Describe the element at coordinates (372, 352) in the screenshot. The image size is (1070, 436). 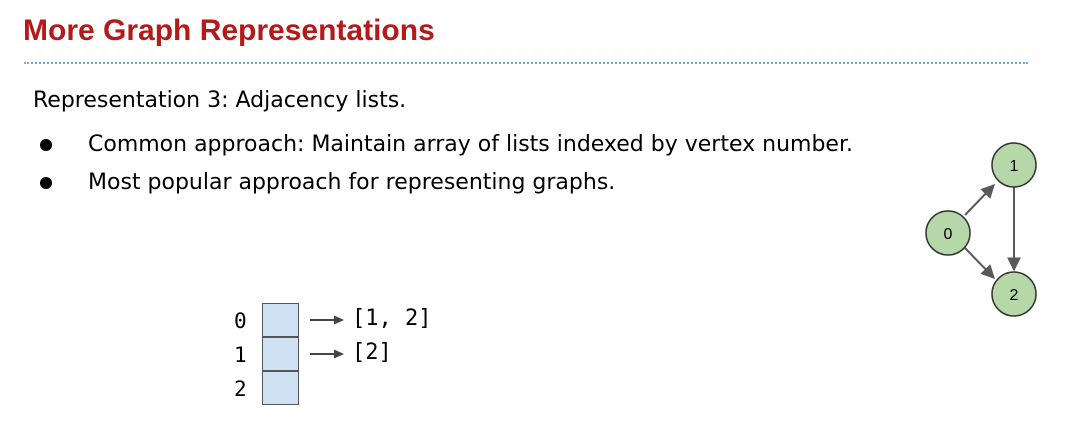
I see `neighbor-list: [2]` at that location.